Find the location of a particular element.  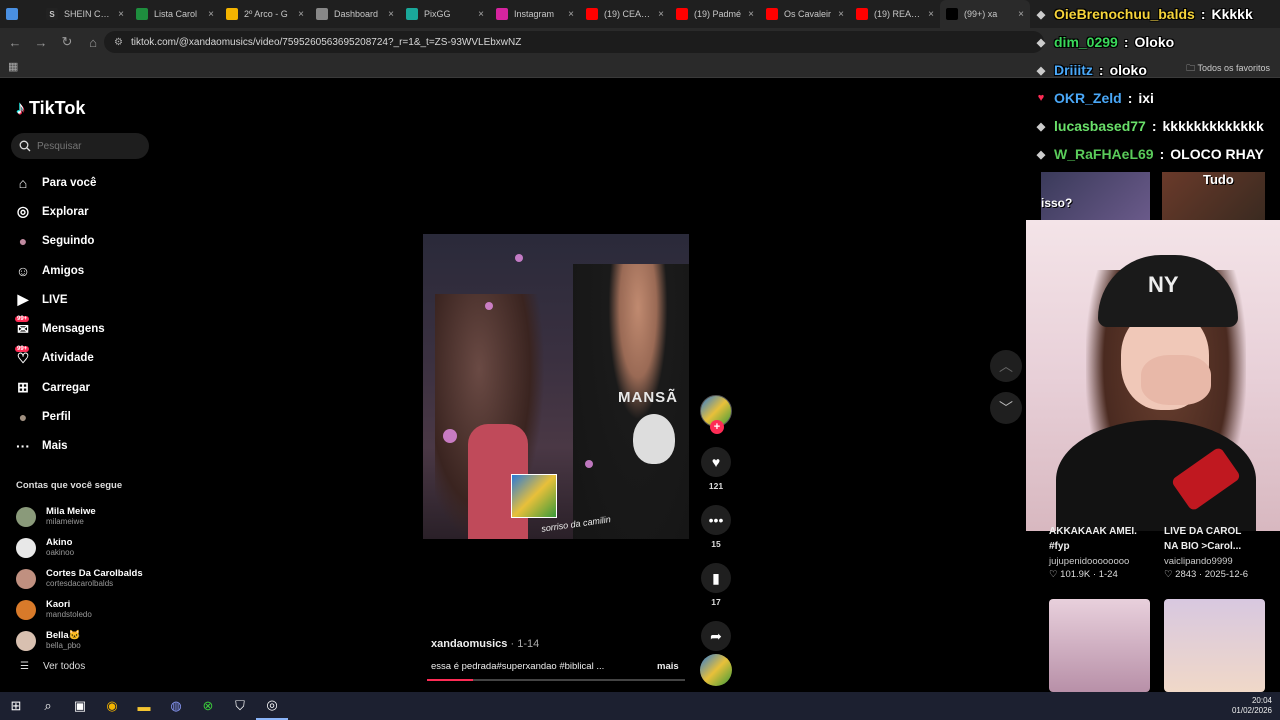

tab-label: (99+) xa is located at coordinates (981, 14).